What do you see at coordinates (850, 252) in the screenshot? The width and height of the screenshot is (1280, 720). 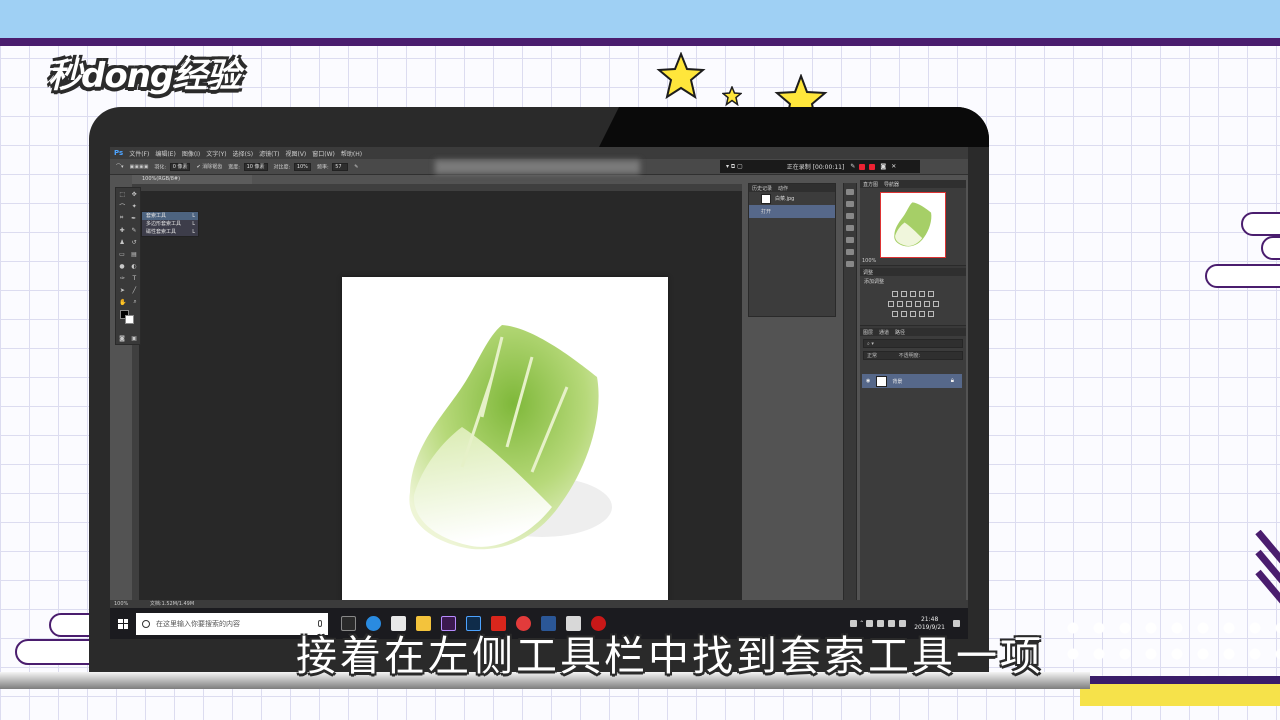 I see `paragraph-icon` at bounding box center [850, 252].